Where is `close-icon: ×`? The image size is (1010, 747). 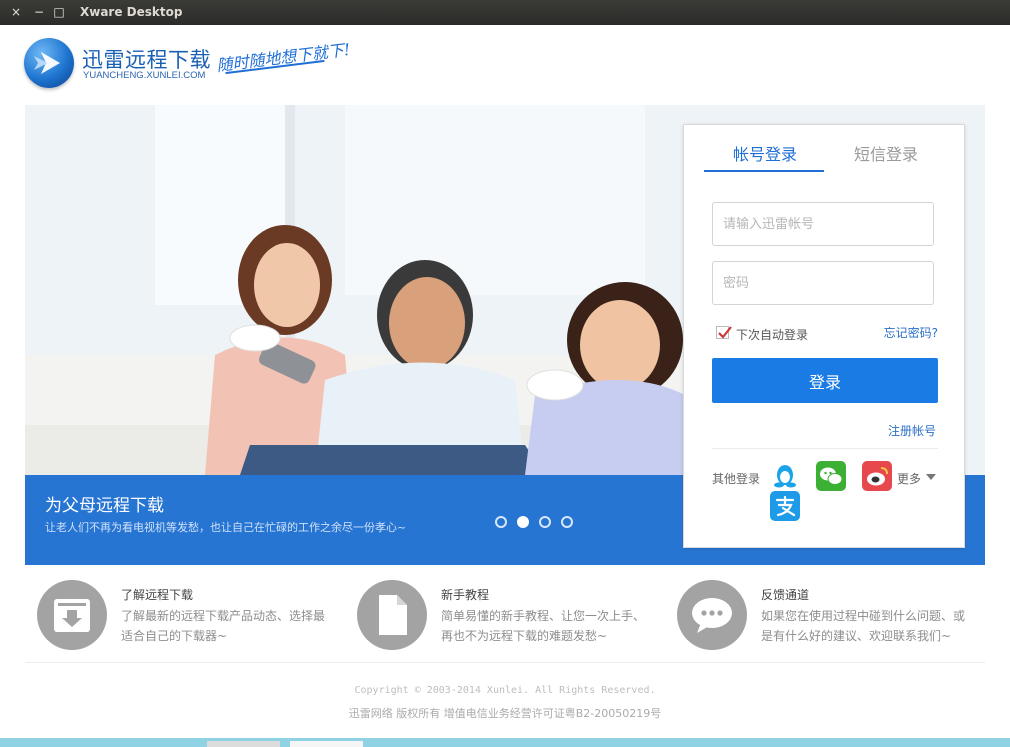
close-icon: × is located at coordinates (16, 12).